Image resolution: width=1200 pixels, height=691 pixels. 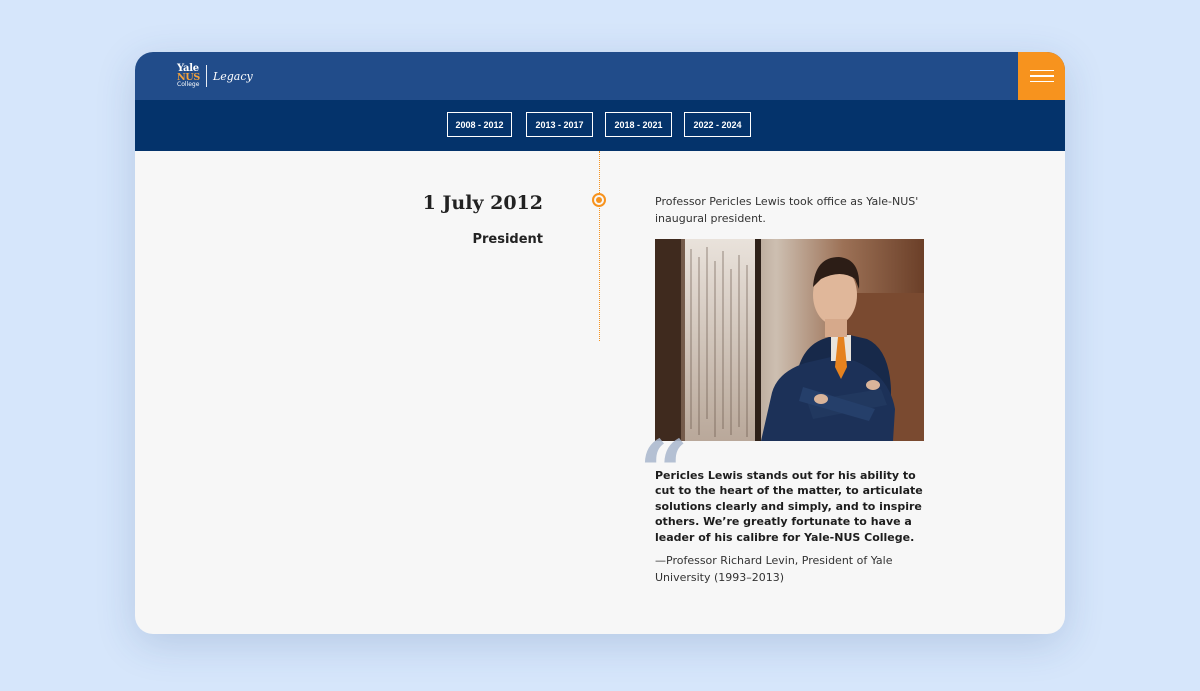 I want to click on timeline-line, so click(x=599, y=246).